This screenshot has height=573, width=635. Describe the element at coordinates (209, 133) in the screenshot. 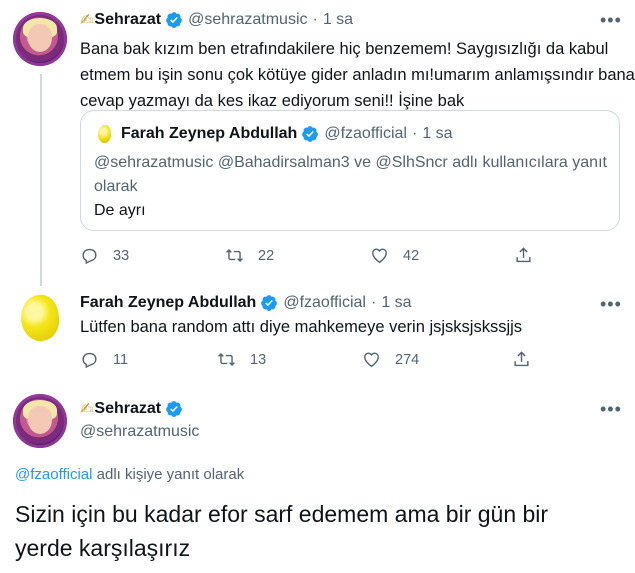

I see `quote-display-name: Farah Zeynep Abdullah` at that location.